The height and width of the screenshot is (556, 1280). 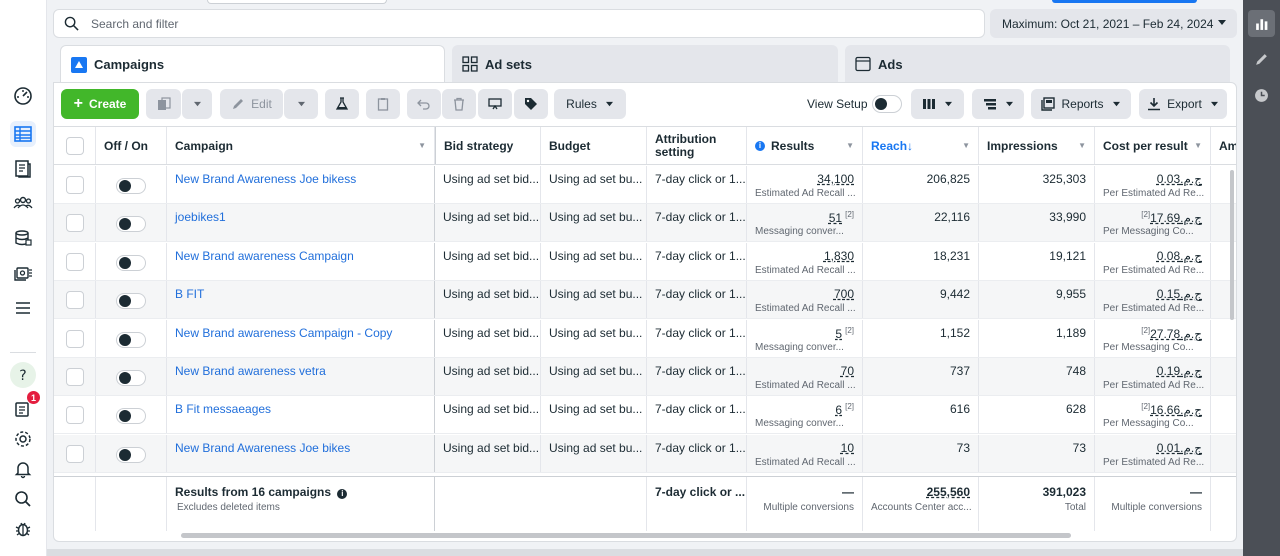 I want to click on notifications-icon: 1, so click(x=25, y=406).